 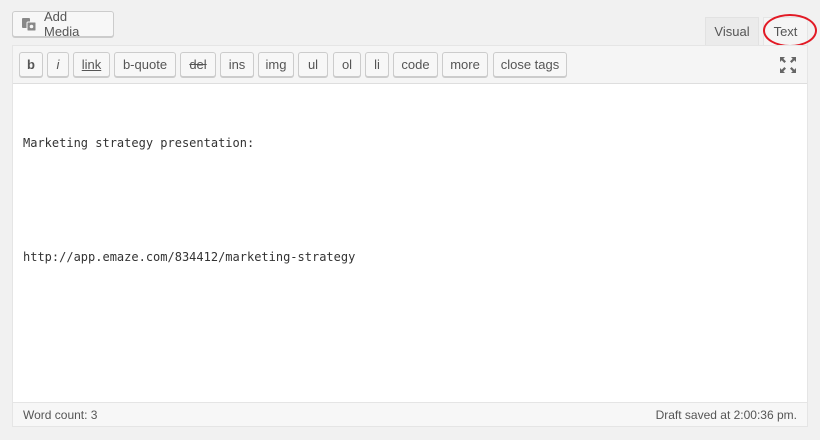 What do you see at coordinates (237, 64) in the screenshot?
I see `ins-button: ins` at bounding box center [237, 64].